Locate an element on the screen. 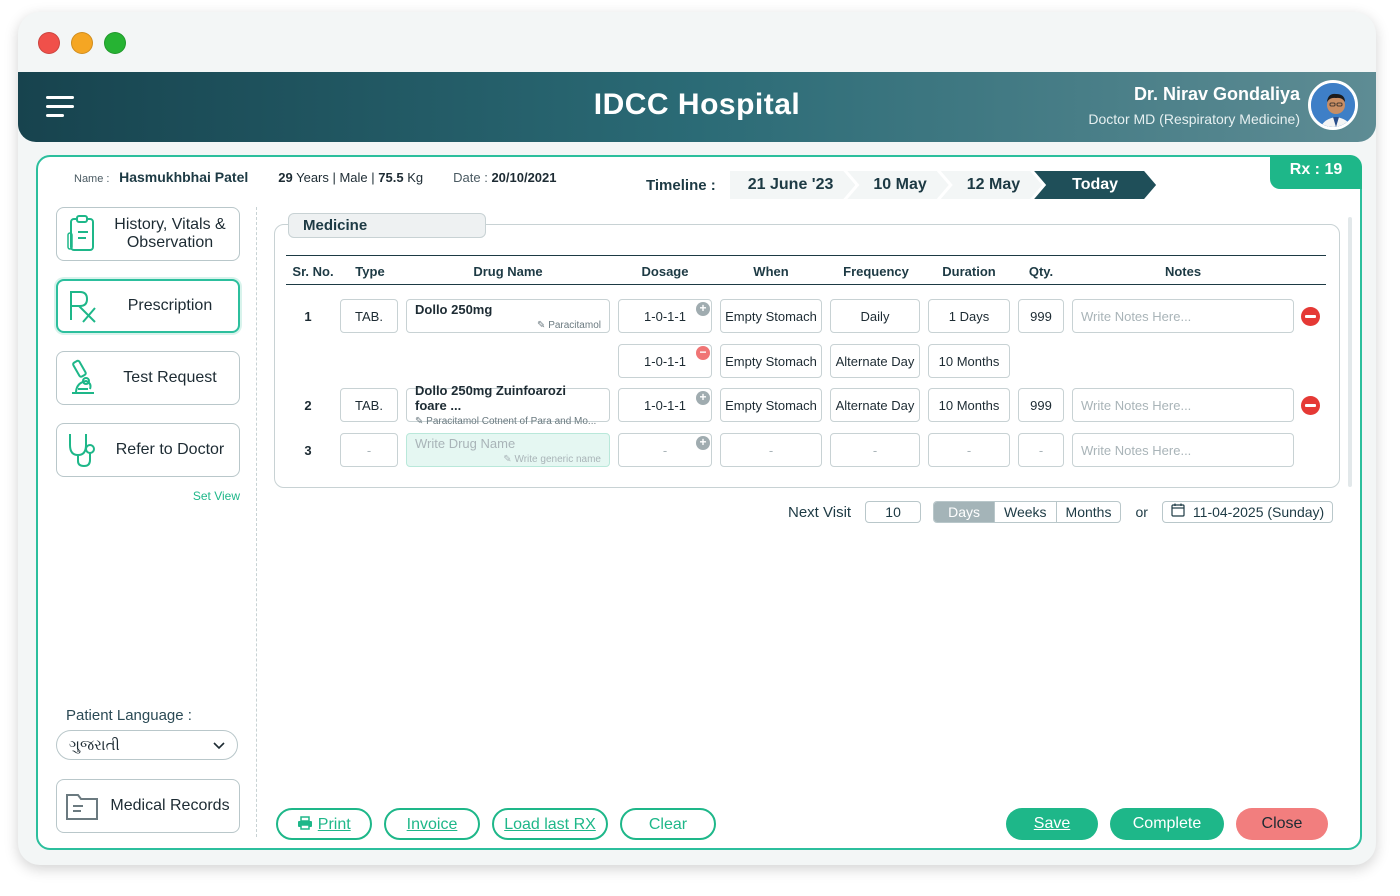 This screenshot has width=1400, height=896. printer-icon is located at coordinates (307, 824).